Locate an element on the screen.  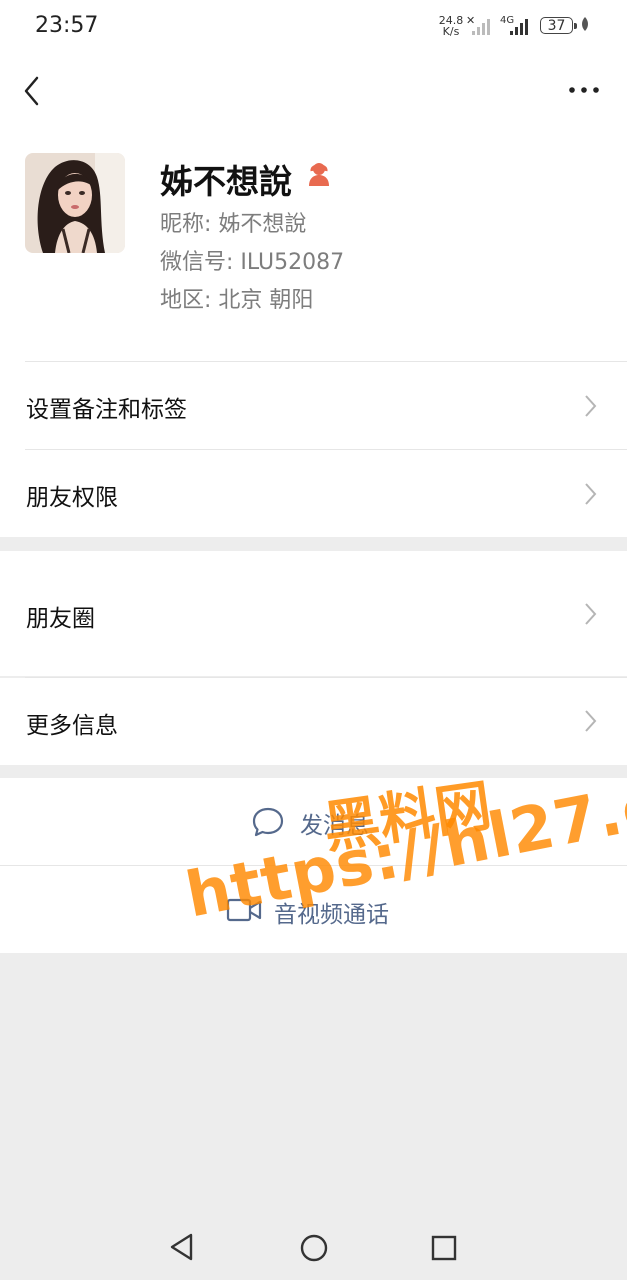
battery-level: 37 is located at coordinates (556, 26).